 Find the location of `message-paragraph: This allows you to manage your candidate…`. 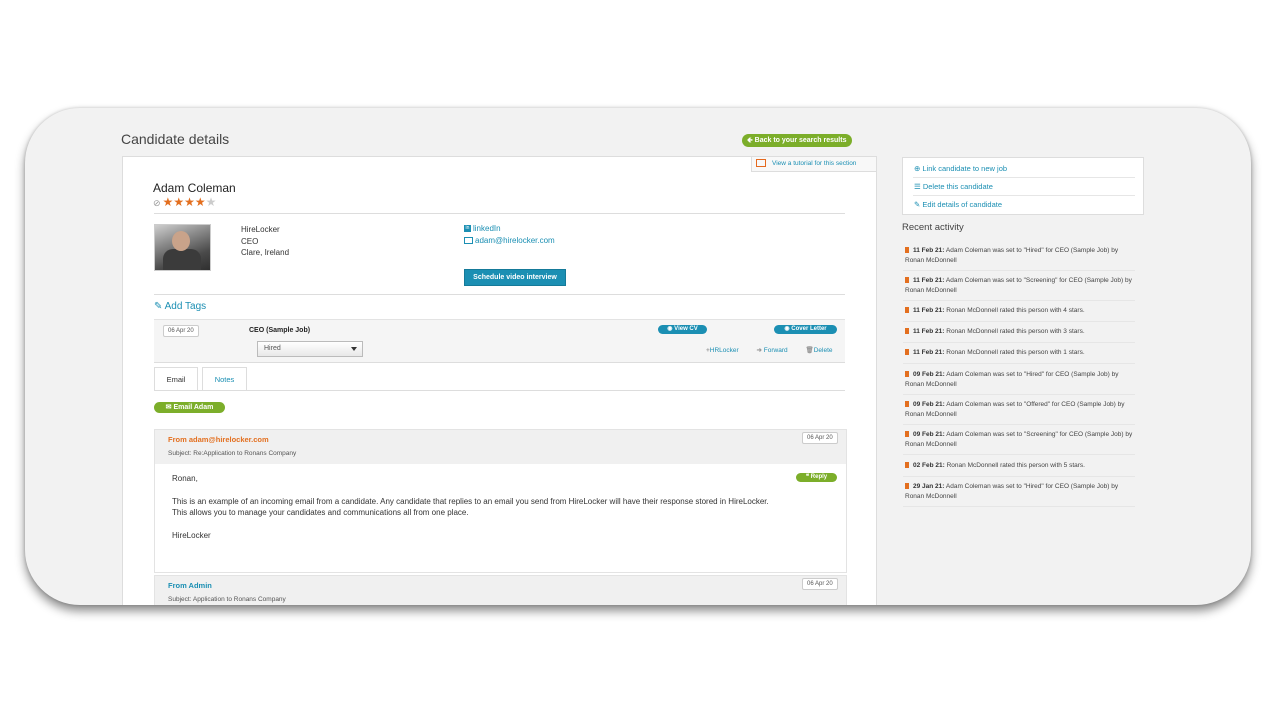

message-paragraph: This allows you to manage your candidate… is located at coordinates (320, 512).